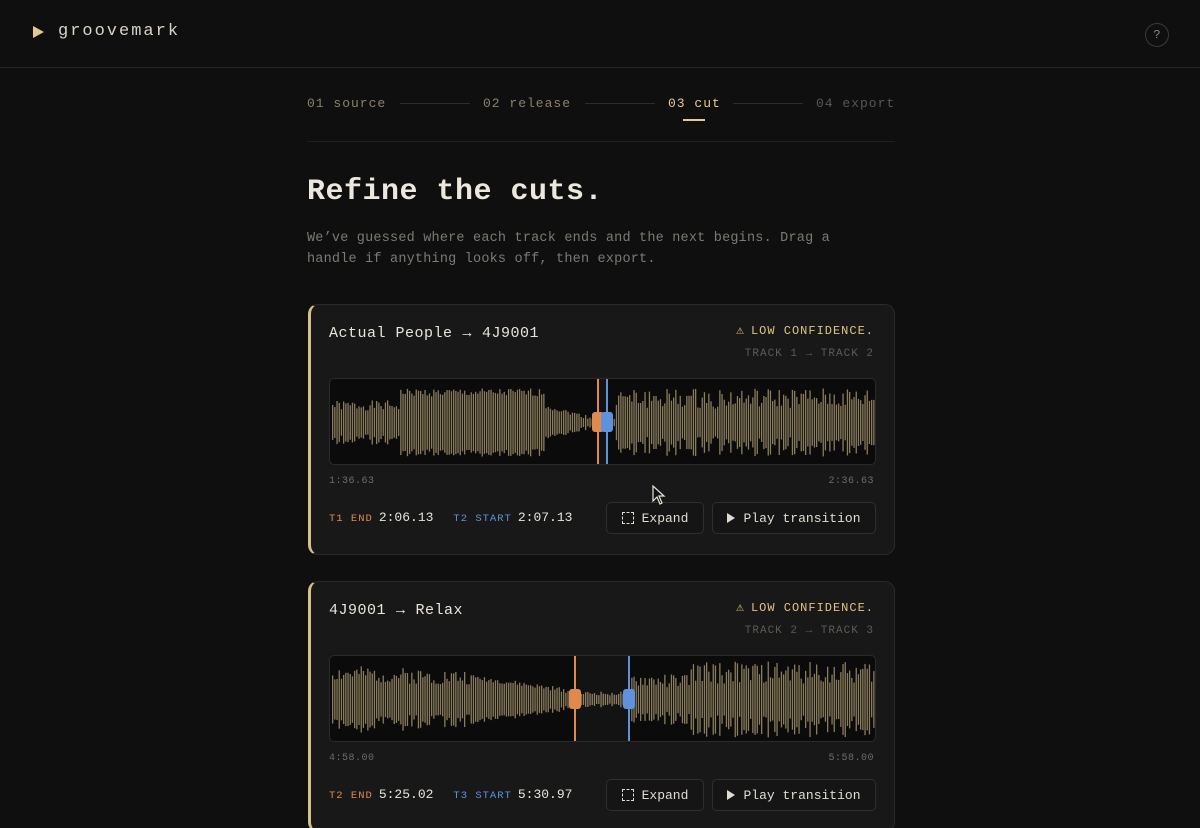 This screenshot has height=828, width=1200. I want to click on step-cut: 03 cut, so click(694, 103).